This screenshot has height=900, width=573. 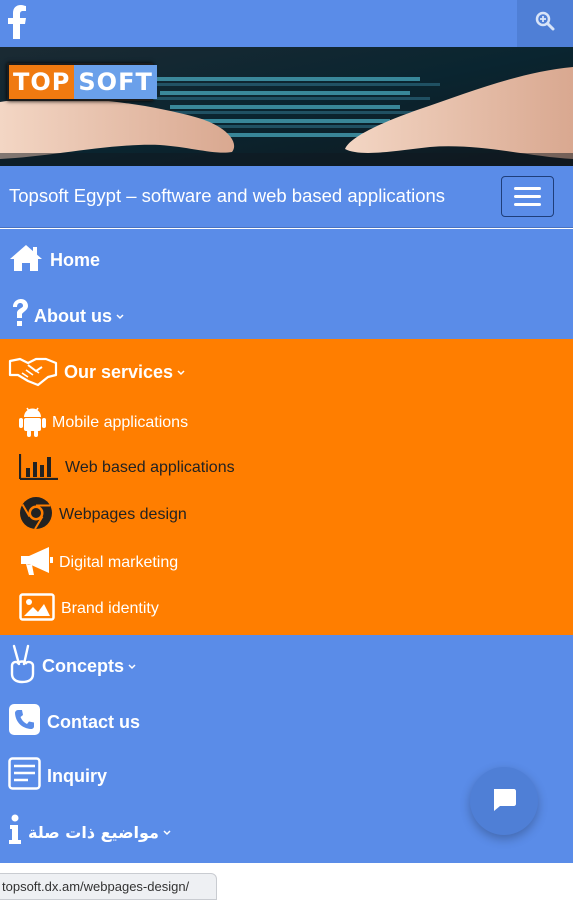 I want to click on facebook-icon, so click(x=18, y=23).